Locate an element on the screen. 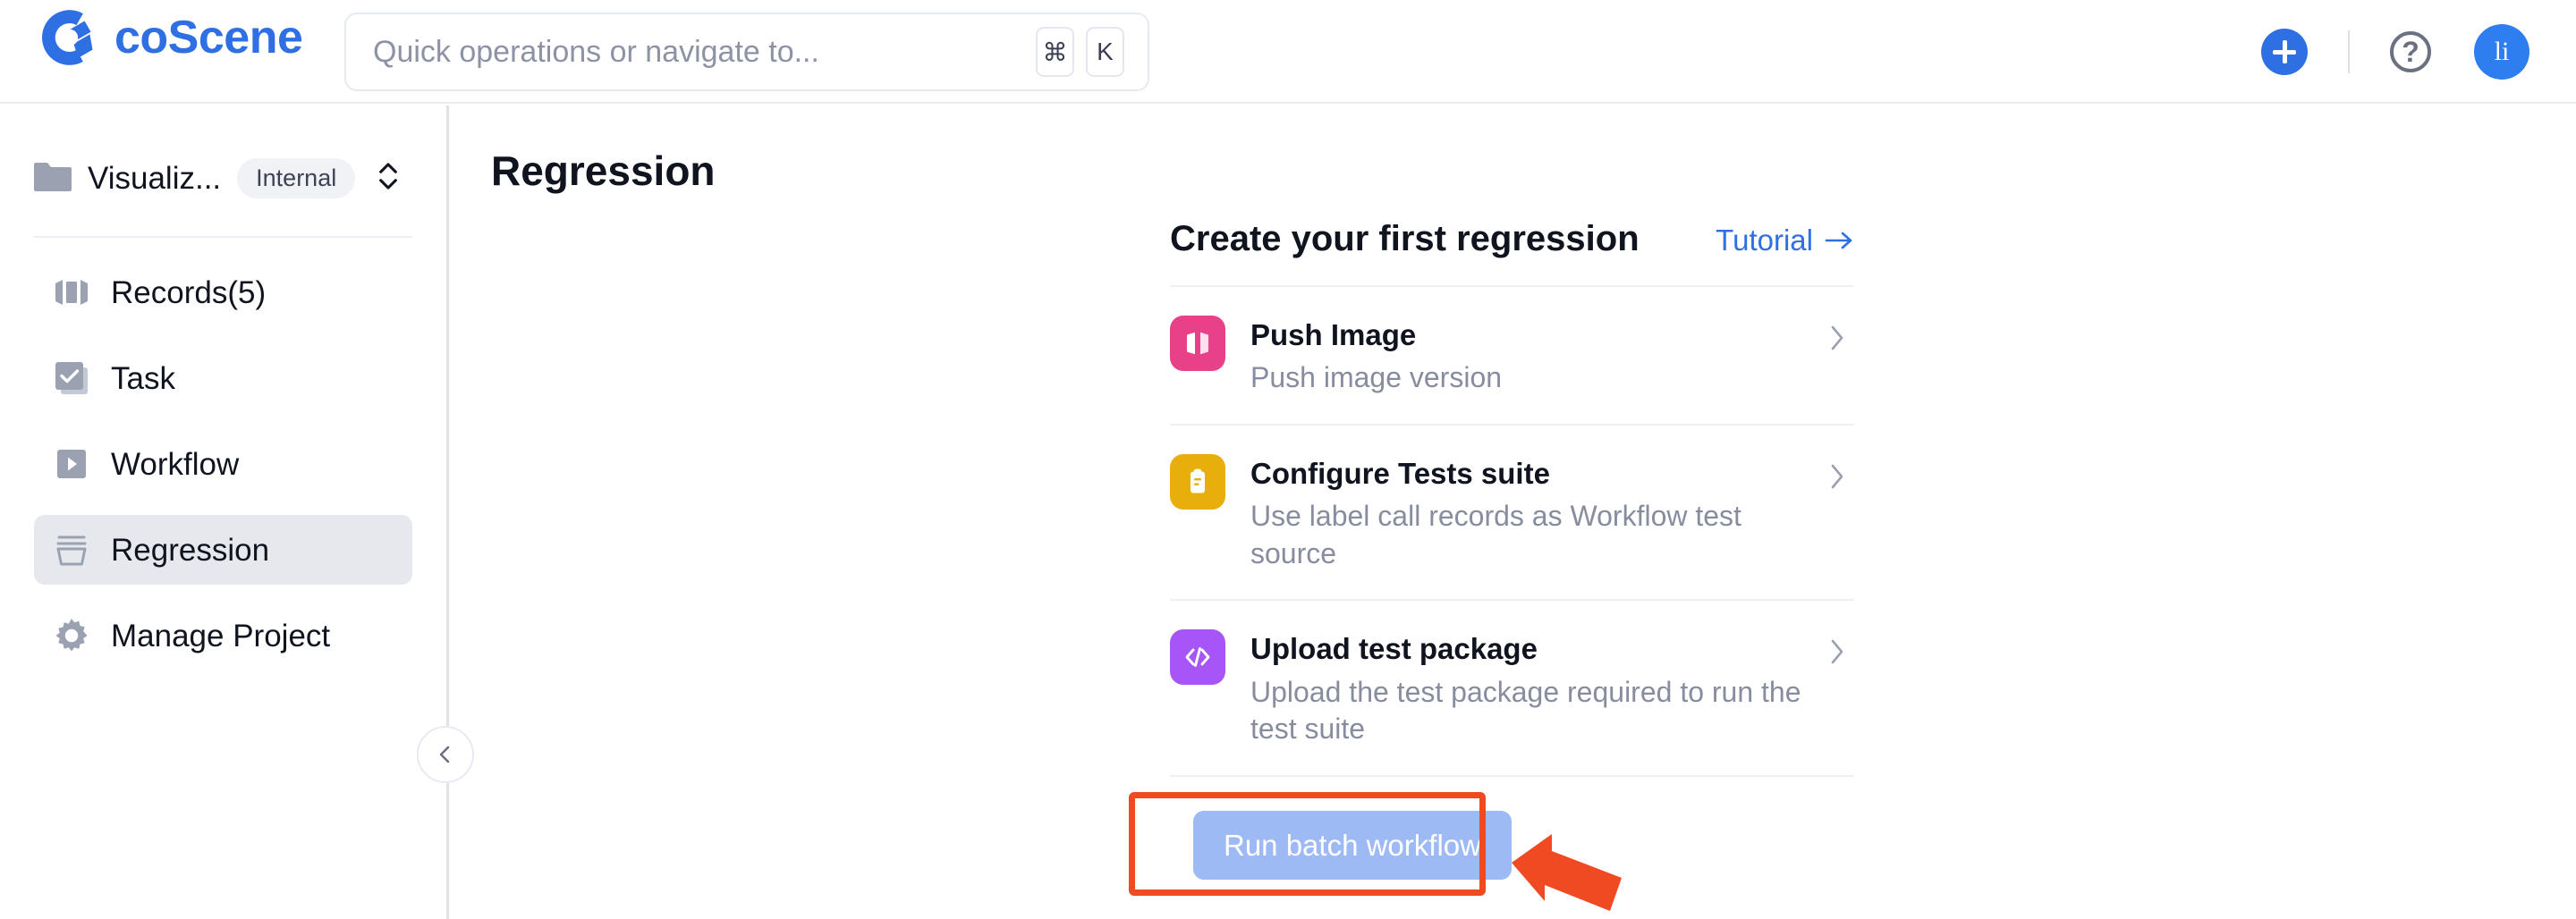 The height and width of the screenshot is (919, 2576). gear-icon is located at coordinates (71, 635).